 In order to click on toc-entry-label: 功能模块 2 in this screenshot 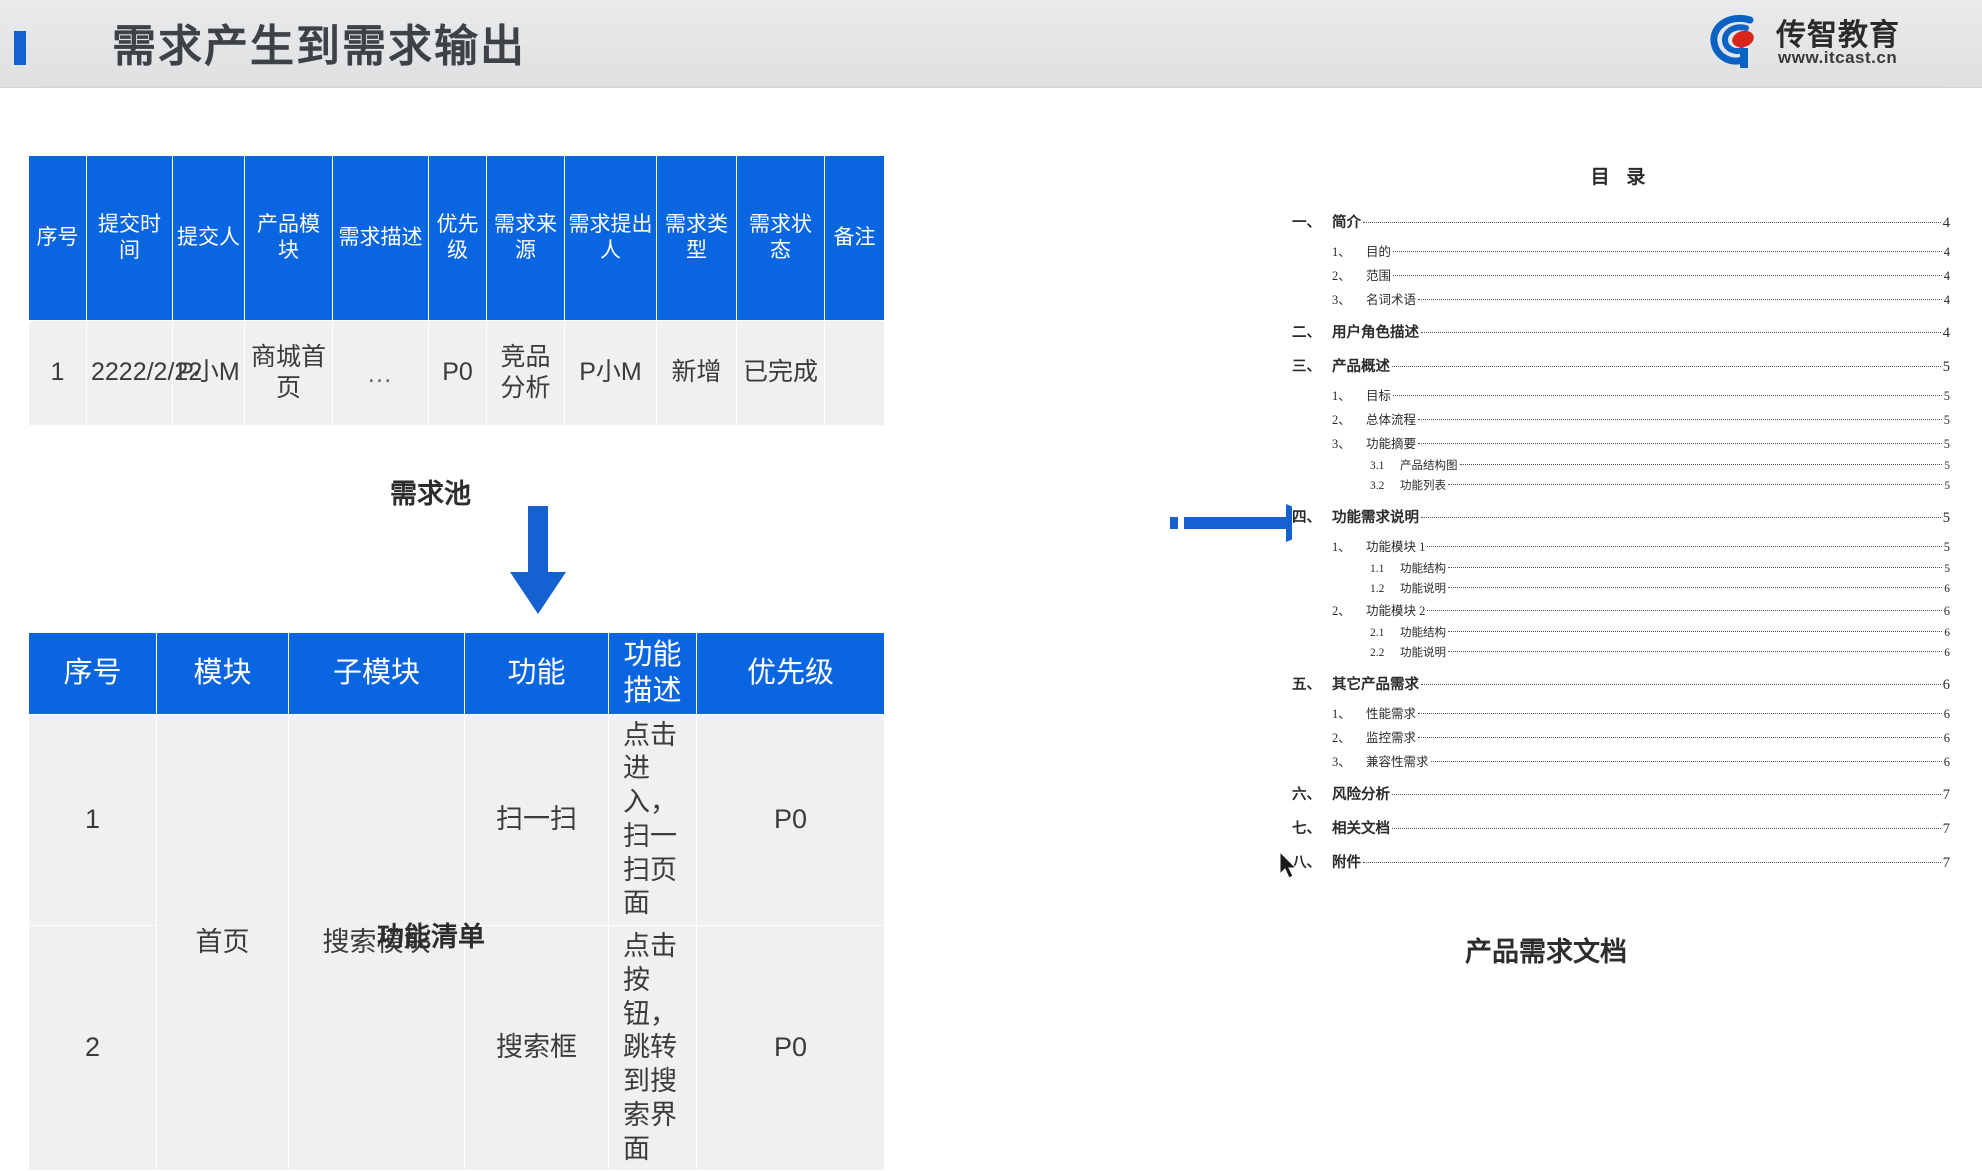, I will do `click(1396, 611)`.